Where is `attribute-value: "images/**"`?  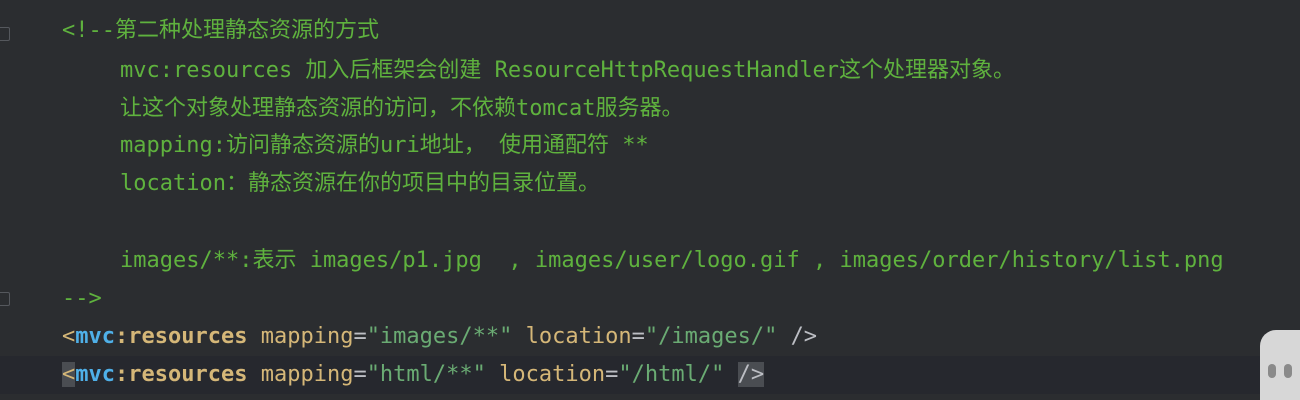 attribute-value: "images/**" is located at coordinates (439, 336).